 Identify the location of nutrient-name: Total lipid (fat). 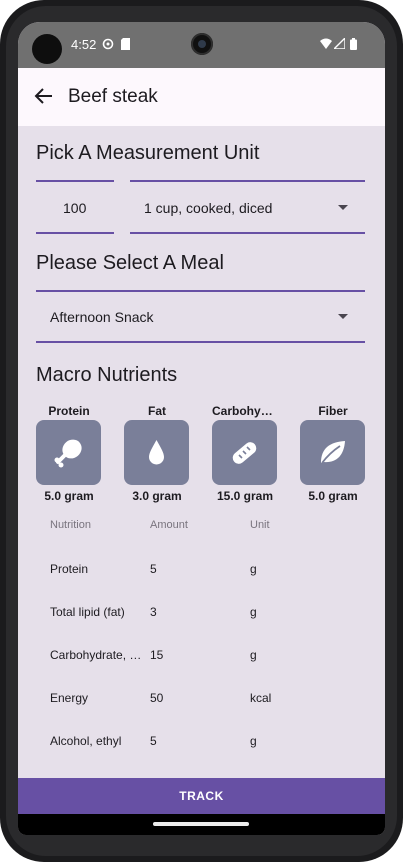
(87, 612).